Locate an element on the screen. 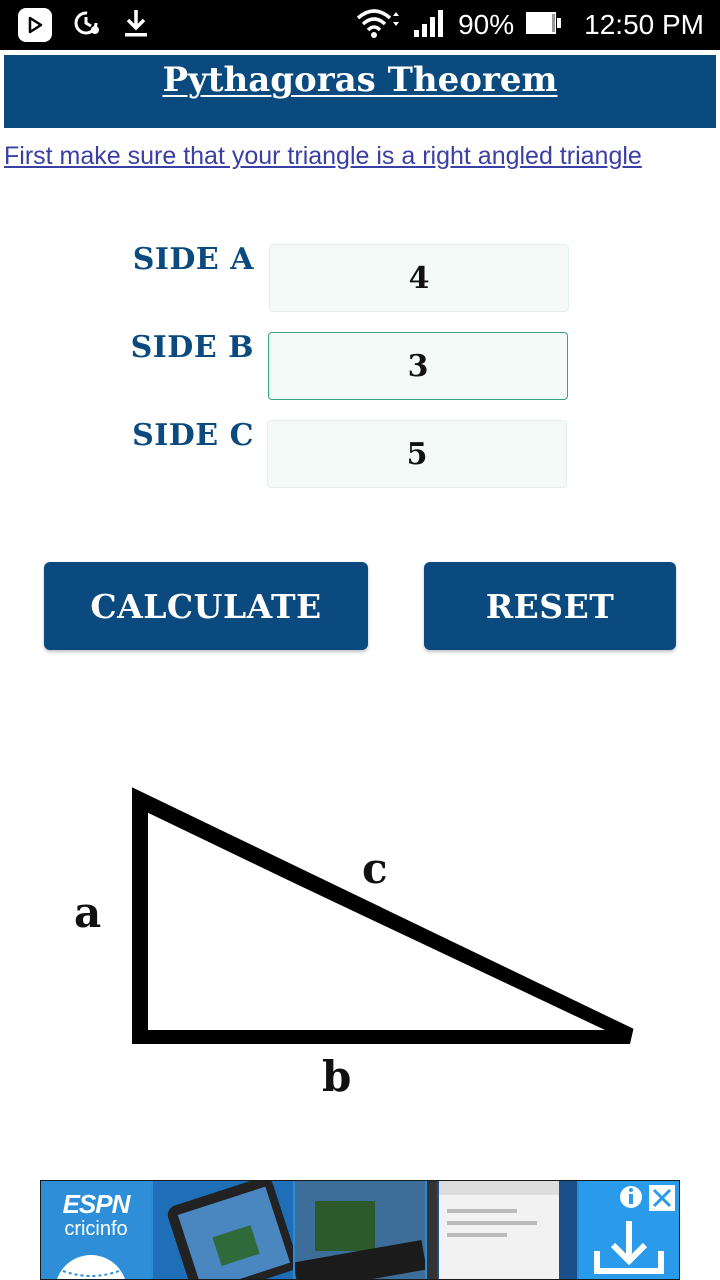  ad-download-panel is located at coordinates (629, 1230).